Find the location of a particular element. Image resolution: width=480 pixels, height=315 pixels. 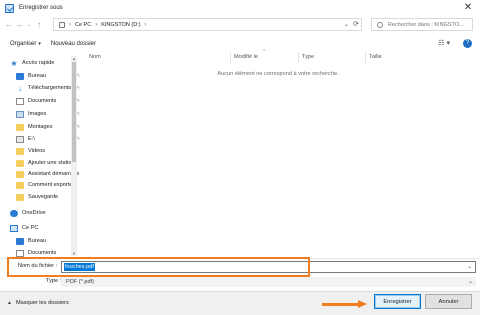

sidebar-item-label: Montages is located at coordinates (40, 127).